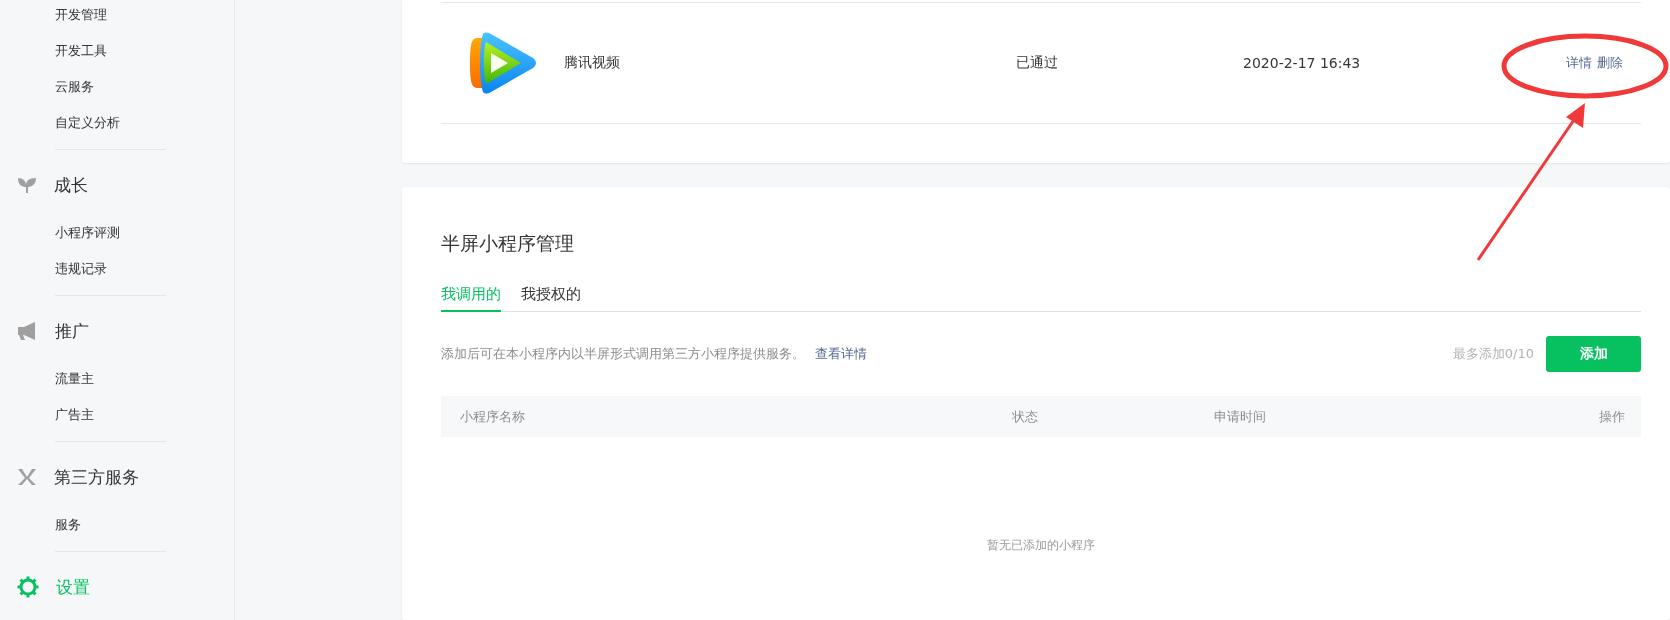  What do you see at coordinates (27, 477) in the screenshot?
I see `x-logo-icon` at bounding box center [27, 477].